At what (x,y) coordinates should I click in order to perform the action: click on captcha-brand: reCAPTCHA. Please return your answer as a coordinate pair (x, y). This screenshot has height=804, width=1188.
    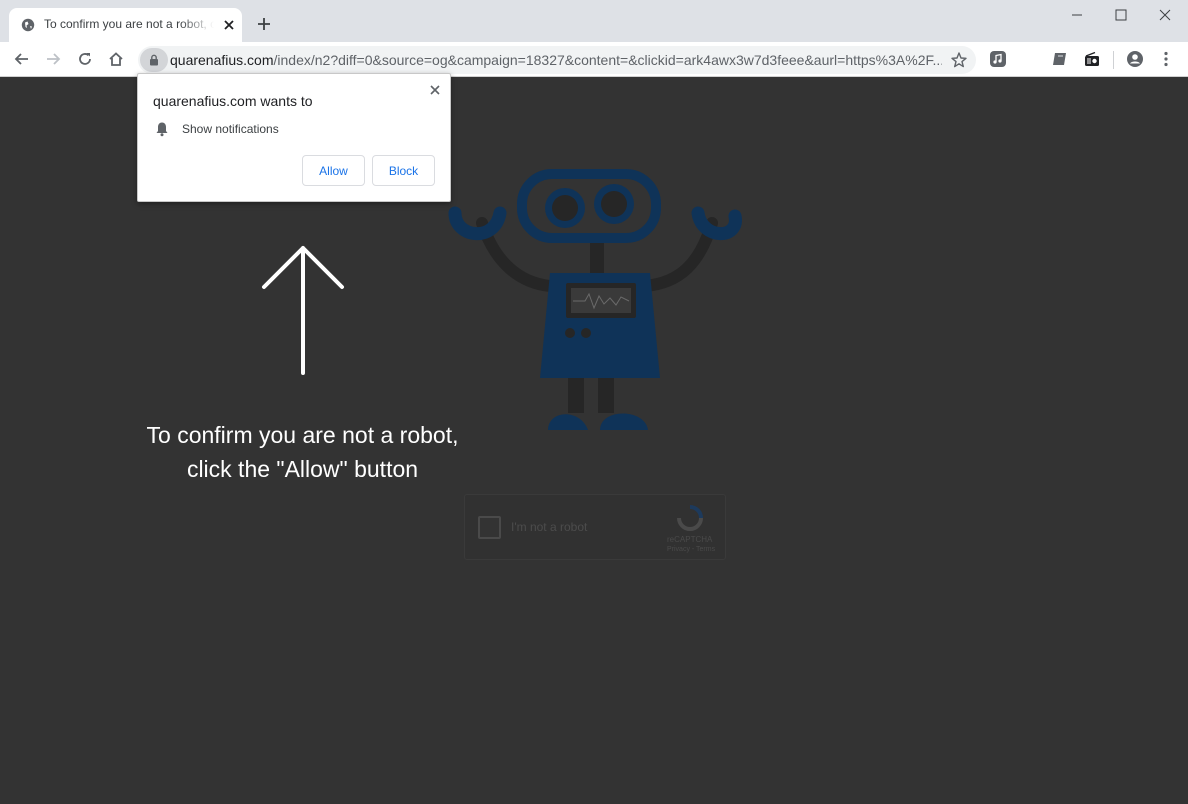
    Looking at the image, I should click on (690, 539).